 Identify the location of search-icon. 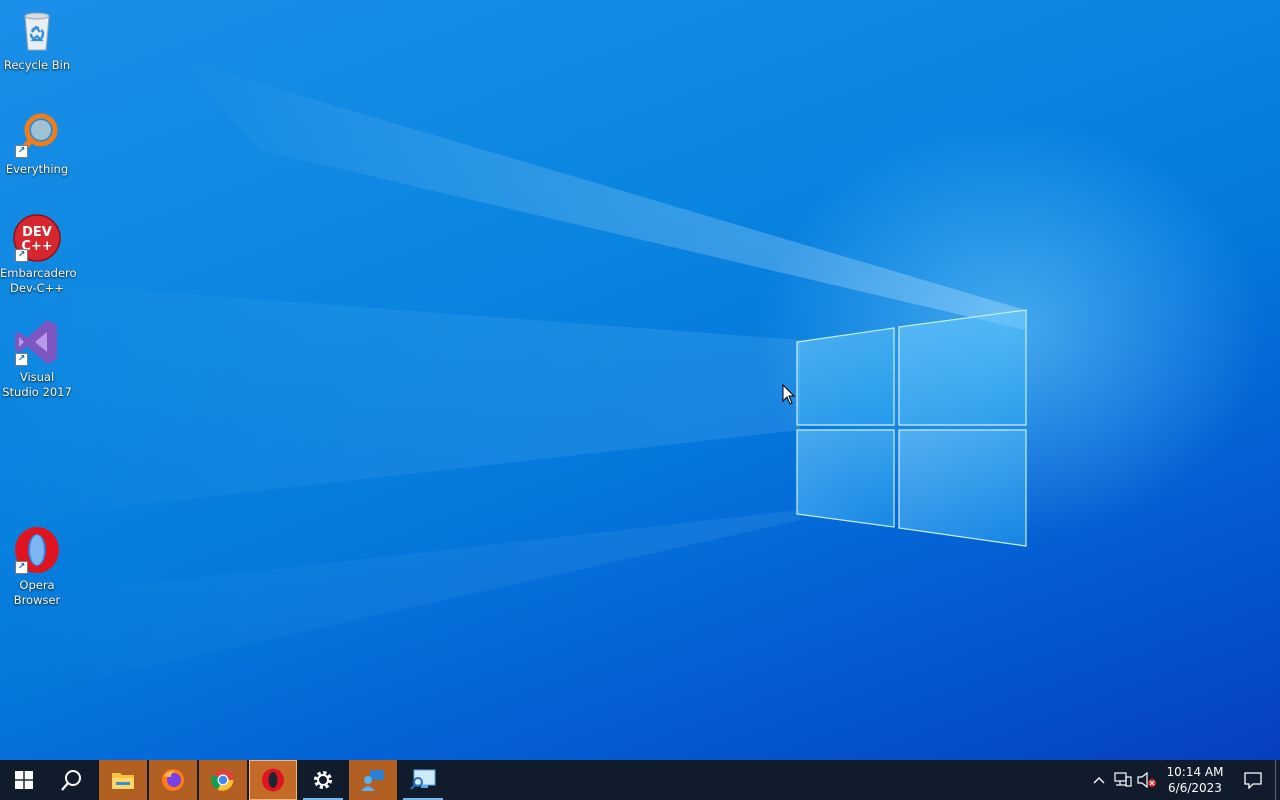
(71, 780).